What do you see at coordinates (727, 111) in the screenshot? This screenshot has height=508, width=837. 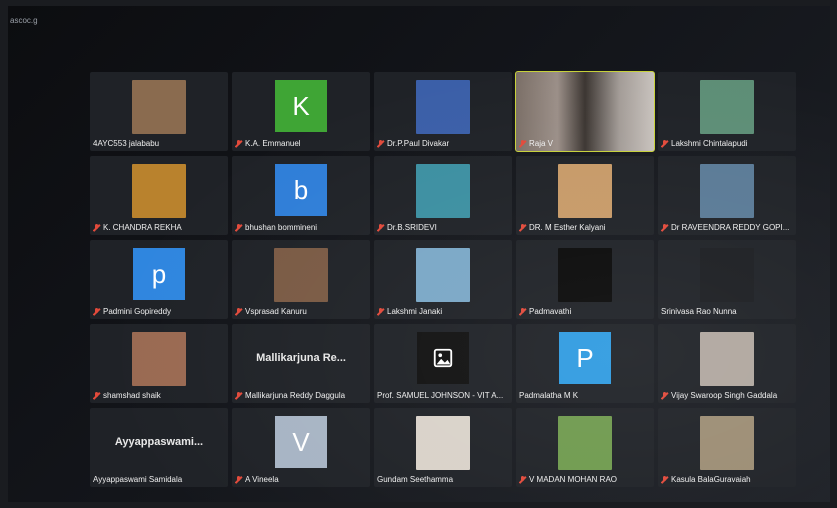 I see `participant-tile: Lakshmi Chintalapudi` at bounding box center [727, 111].